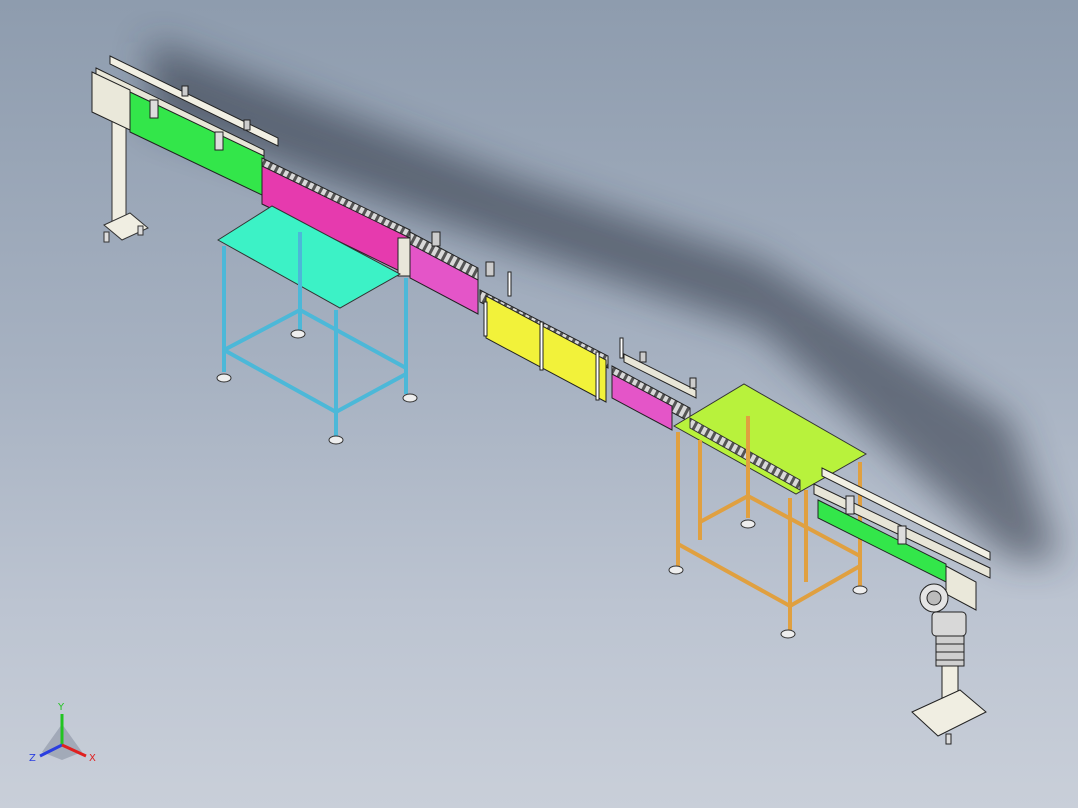 The image size is (1078, 808). What do you see at coordinates (111, 101) in the screenshot?
I see `infeed-end-plate` at bounding box center [111, 101].